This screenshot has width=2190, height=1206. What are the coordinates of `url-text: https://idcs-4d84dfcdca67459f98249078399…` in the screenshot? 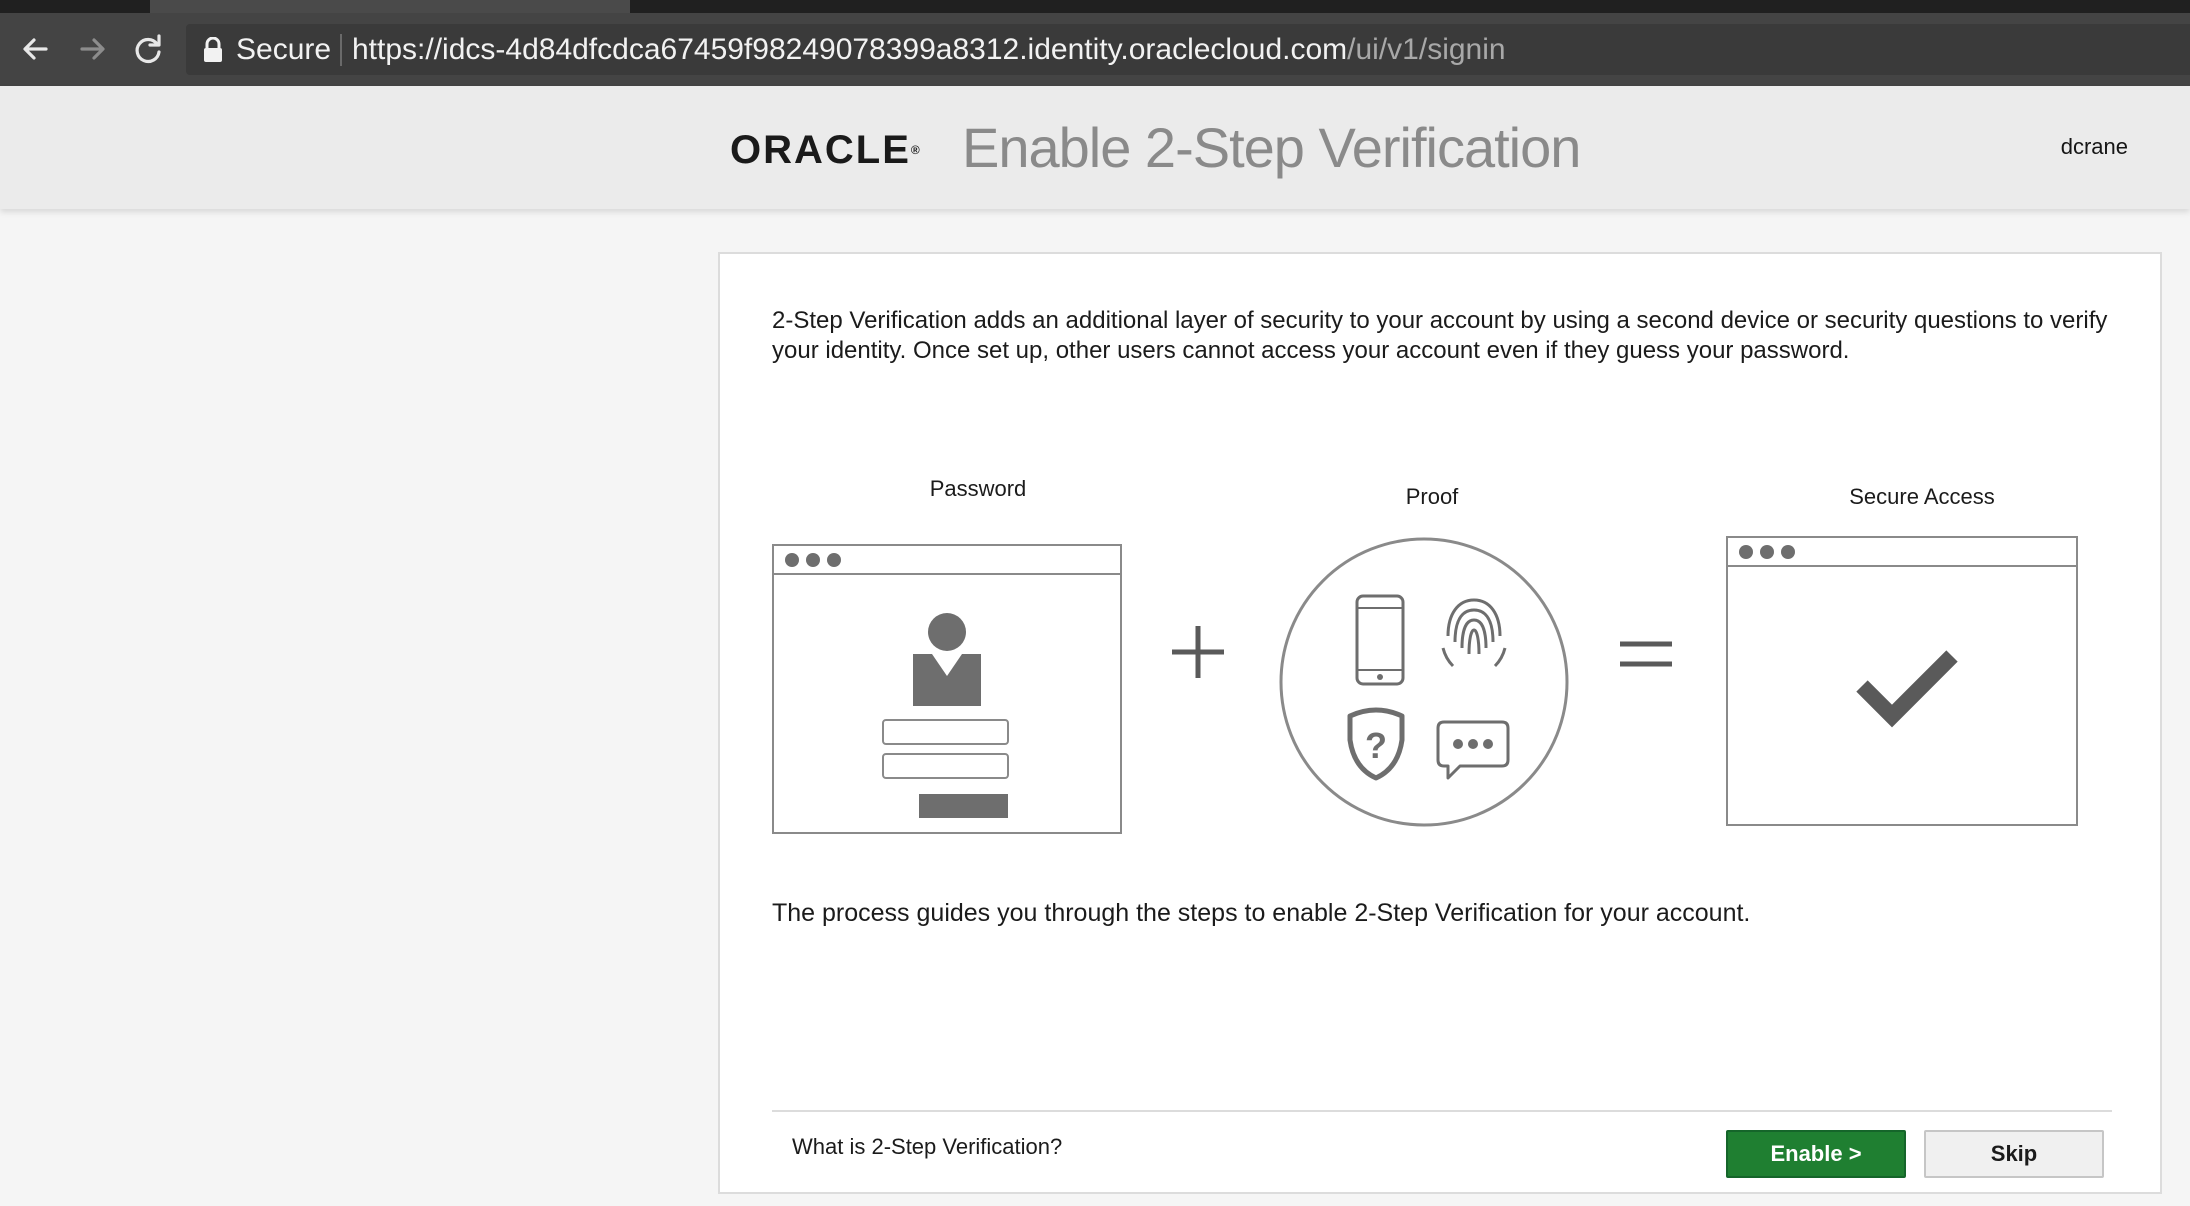 It's located at (929, 50).